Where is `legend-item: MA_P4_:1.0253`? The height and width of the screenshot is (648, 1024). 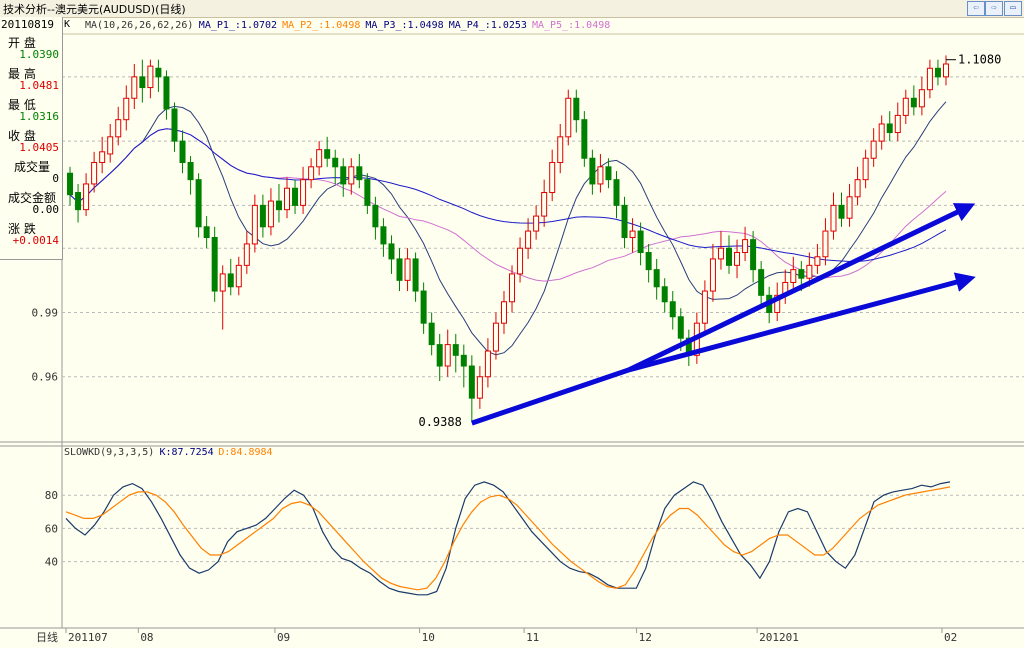 legend-item: MA_P4_:1.0253 is located at coordinates (487, 25).